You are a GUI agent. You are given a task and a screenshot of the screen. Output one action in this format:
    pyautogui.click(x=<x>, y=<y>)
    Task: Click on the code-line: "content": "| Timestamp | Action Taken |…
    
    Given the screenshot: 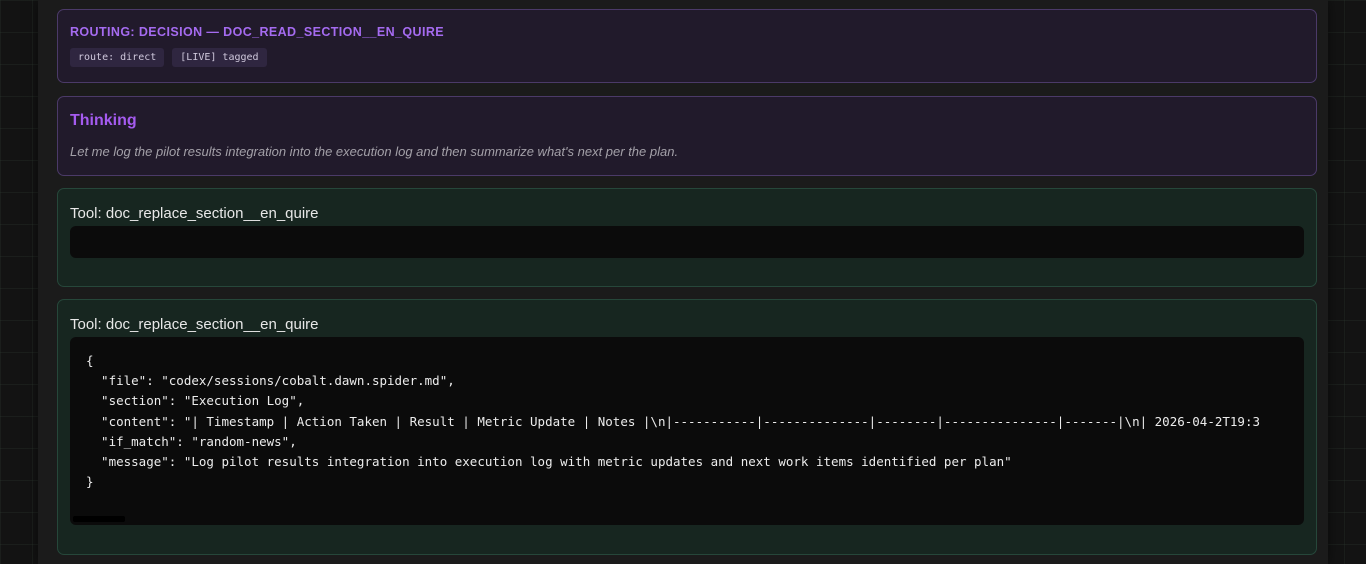 What is the action you would take?
    pyautogui.click(x=673, y=421)
    